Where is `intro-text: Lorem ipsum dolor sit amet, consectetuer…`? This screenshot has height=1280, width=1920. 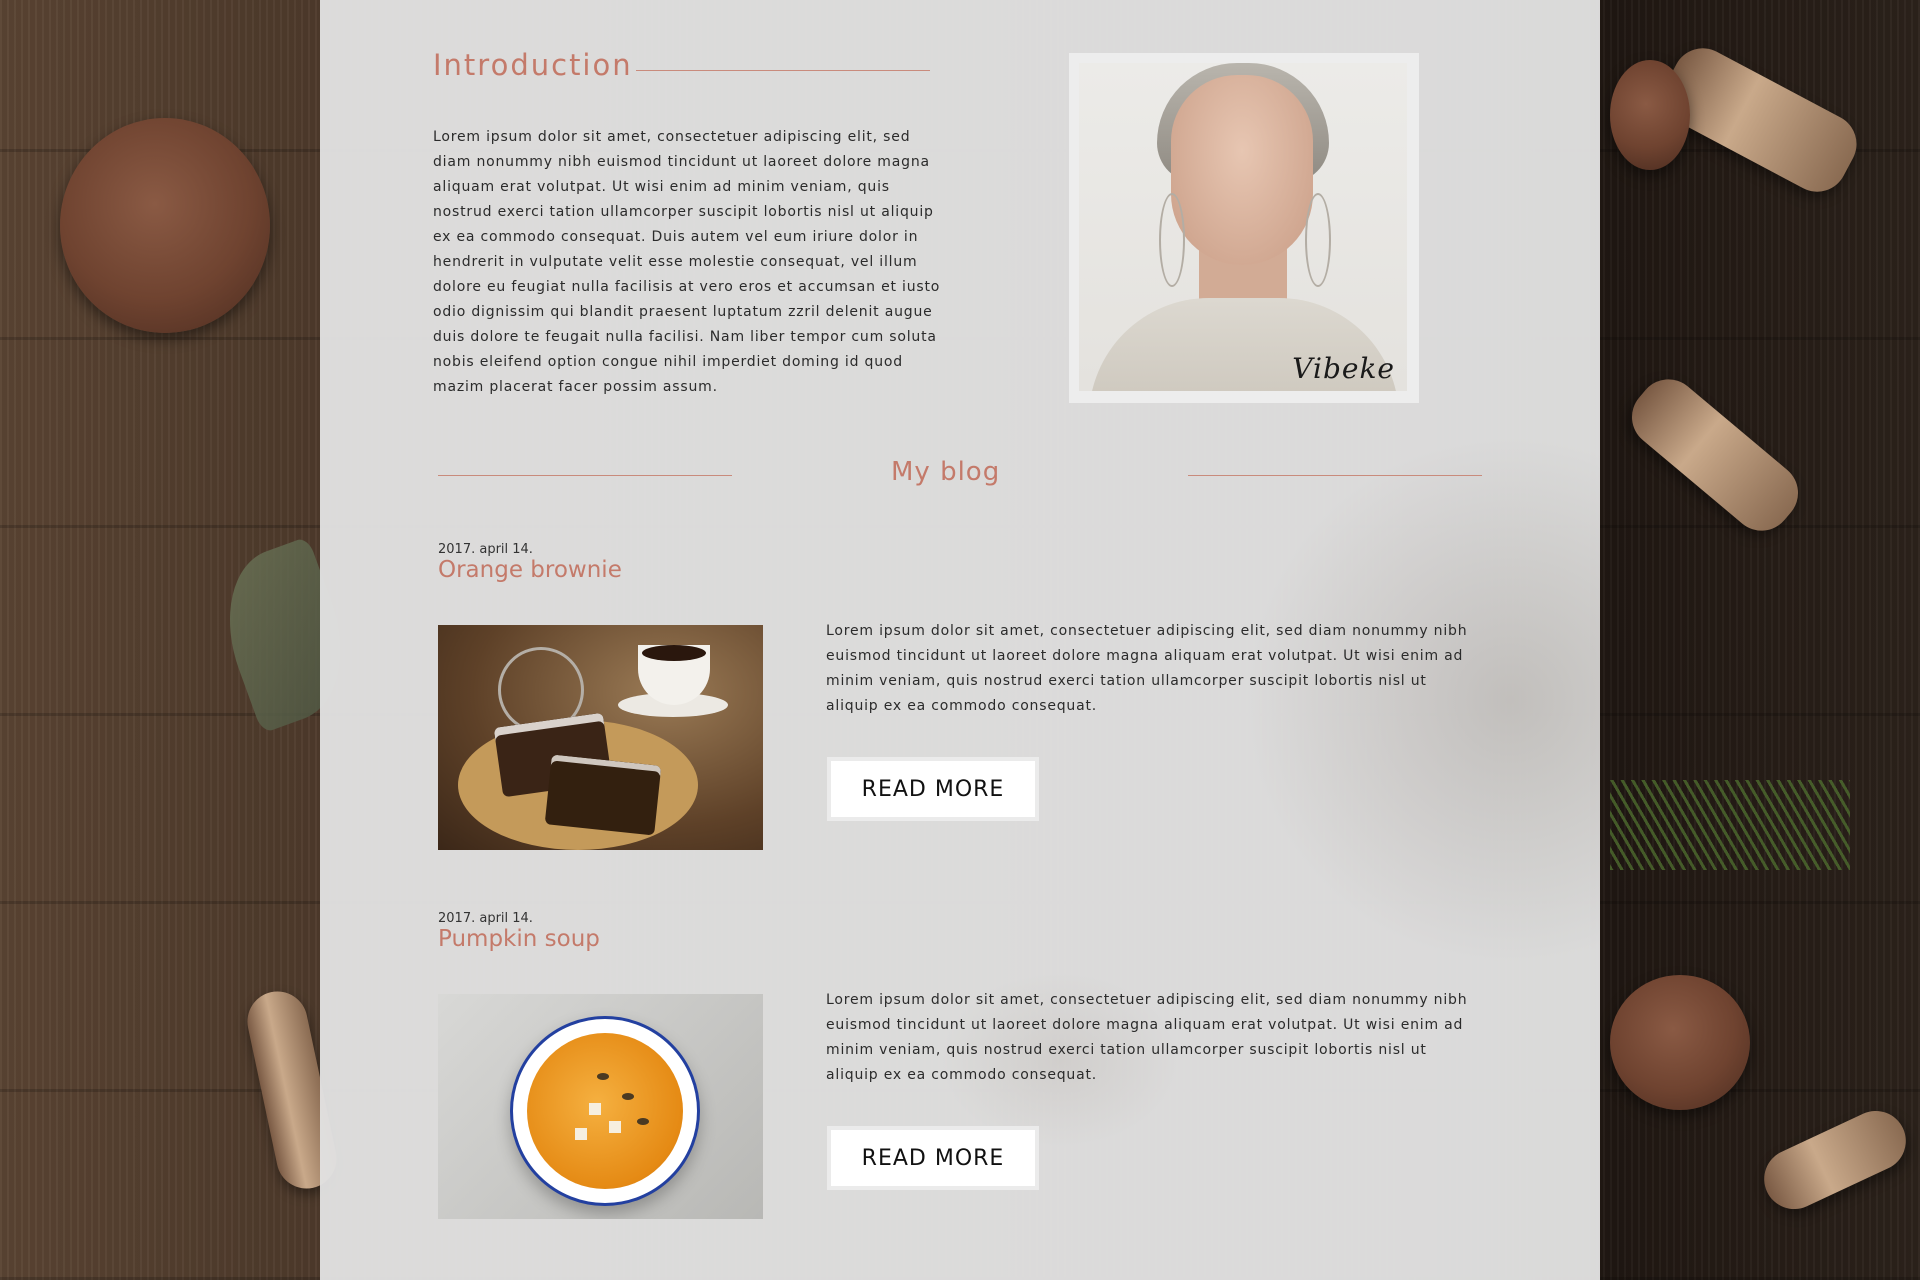 intro-text: Lorem ipsum dolor sit amet, consectetuer… is located at coordinates (687, 262).